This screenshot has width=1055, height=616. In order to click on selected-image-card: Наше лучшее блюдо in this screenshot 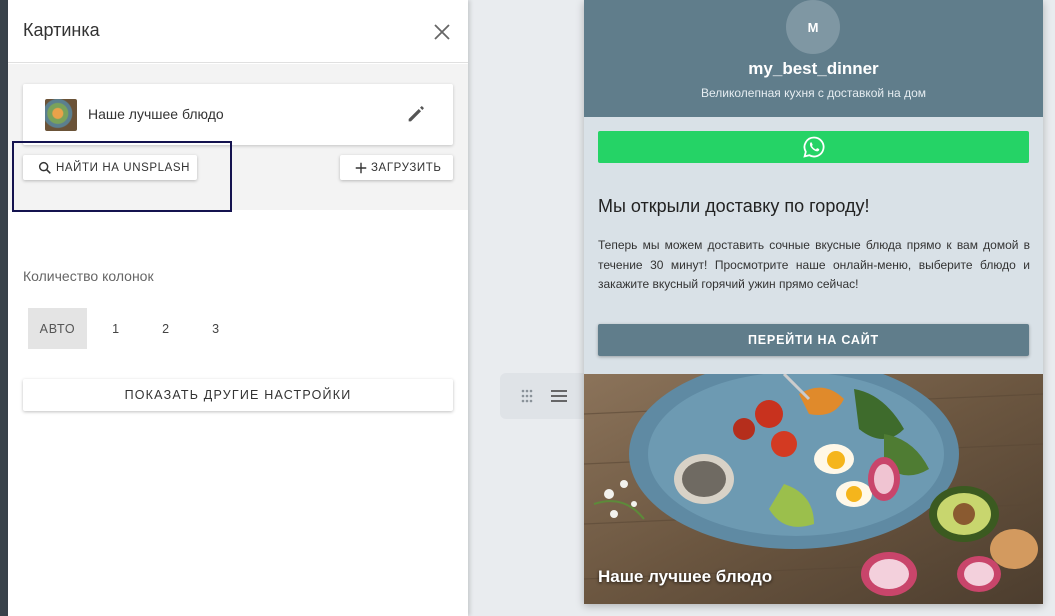, I will do `click(238, 114)`.